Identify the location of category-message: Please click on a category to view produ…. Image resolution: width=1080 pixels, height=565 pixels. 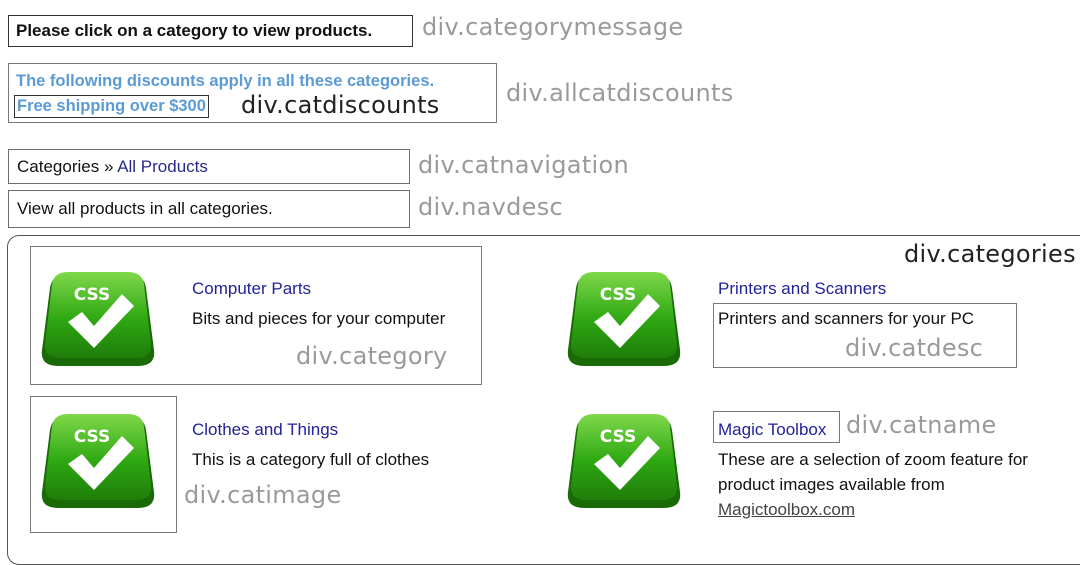
(210, 31).